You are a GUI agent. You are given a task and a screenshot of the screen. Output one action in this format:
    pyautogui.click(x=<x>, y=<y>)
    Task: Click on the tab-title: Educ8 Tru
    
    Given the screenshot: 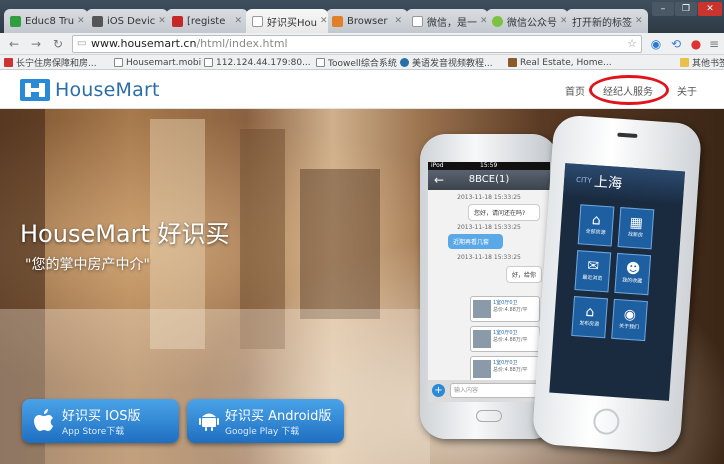 What is the action you would take?
    pyautogui.click(x=50, y=21)
    